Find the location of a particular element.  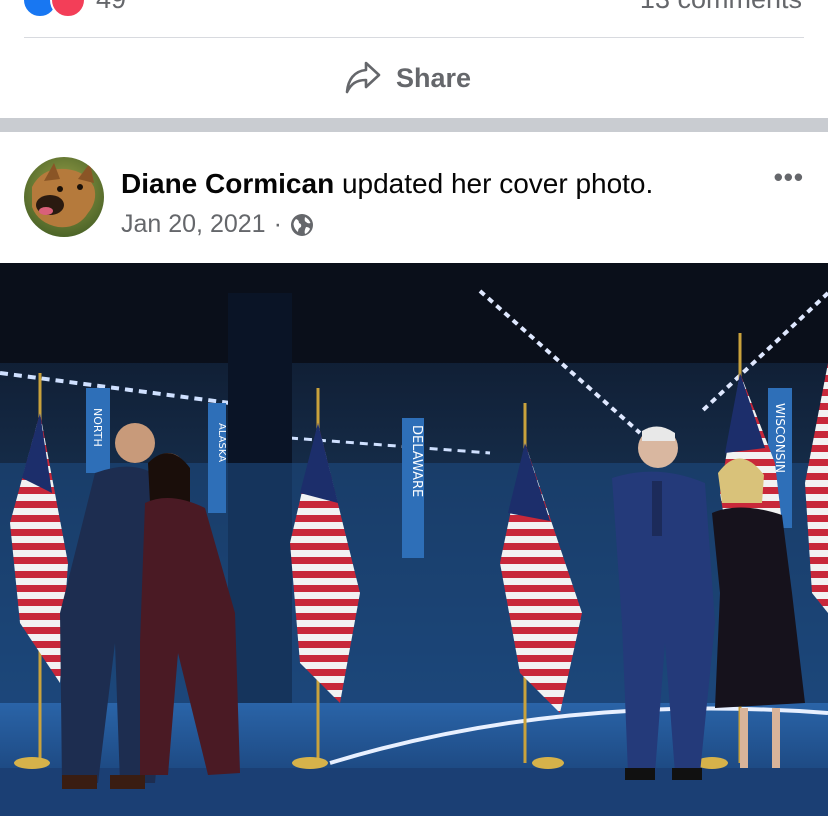

avatar is located at coordinates (64, 197).